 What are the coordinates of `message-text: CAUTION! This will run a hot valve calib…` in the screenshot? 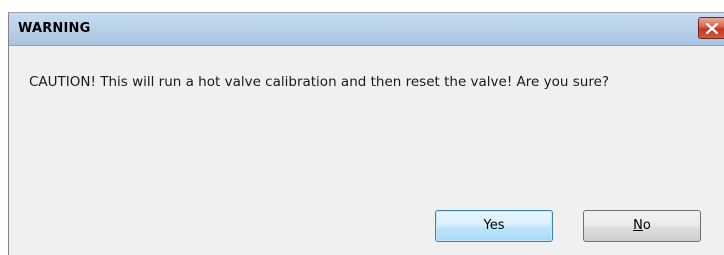 It's located at (319, 82).